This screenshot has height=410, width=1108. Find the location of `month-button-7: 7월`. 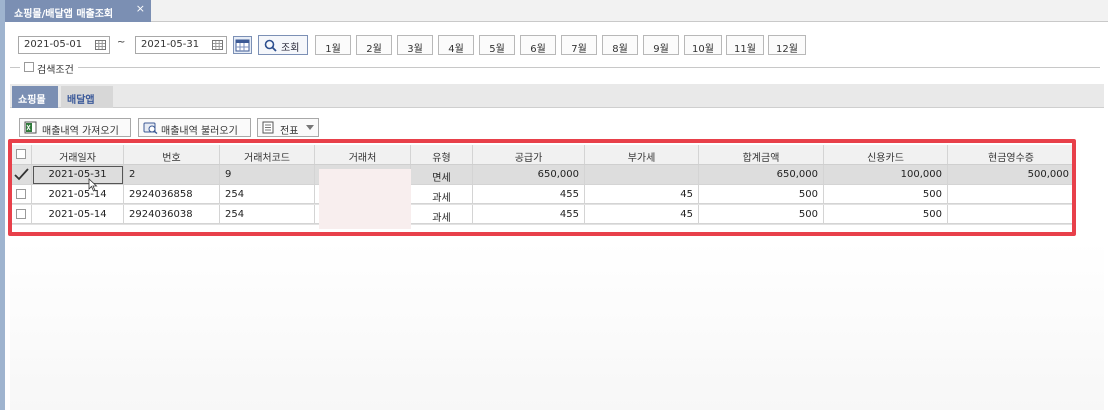

month-button-7: 7월 is located at coordinates (579, 45).